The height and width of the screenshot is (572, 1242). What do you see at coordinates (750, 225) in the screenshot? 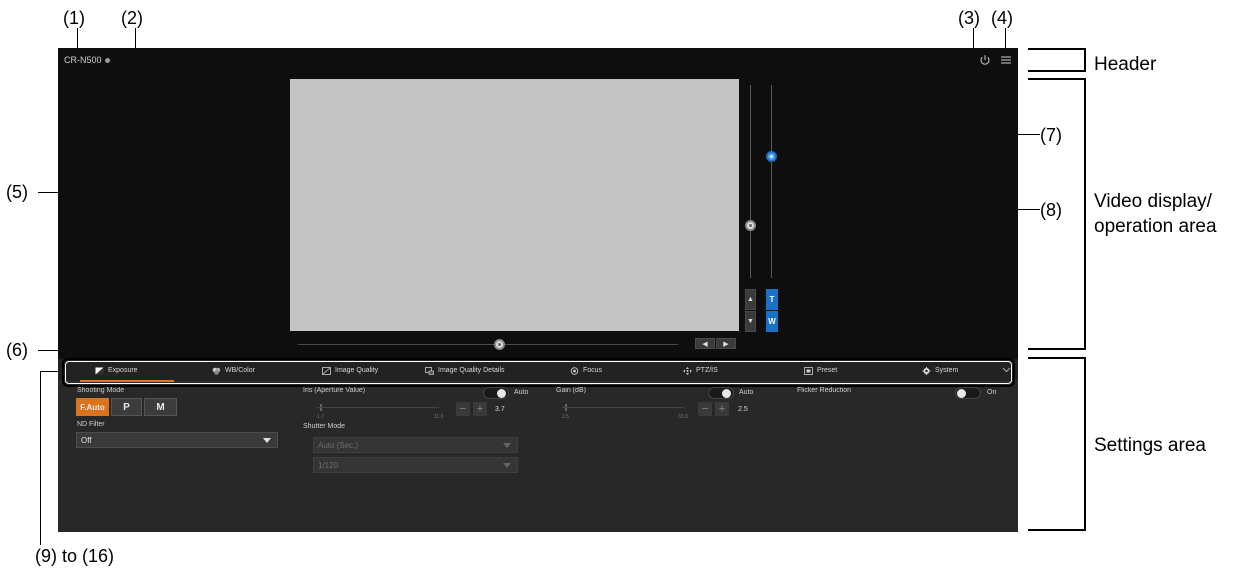
I see `tilt-slider-knob` at bounding box center [750, 225].